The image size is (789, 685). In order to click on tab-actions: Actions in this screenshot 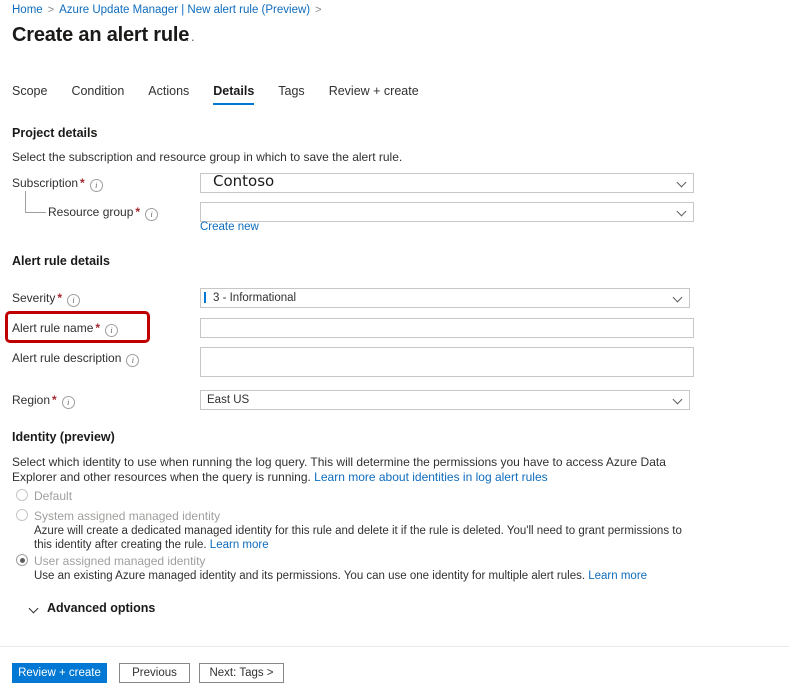, I will do `click(168, 94)`.